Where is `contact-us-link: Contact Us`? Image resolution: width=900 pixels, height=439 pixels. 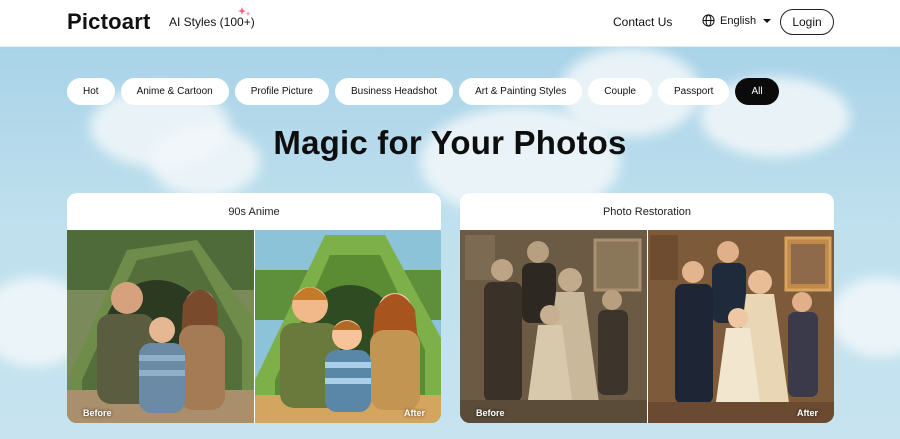 contact-us-link: Contact Us is located at coordinates (642, 22).